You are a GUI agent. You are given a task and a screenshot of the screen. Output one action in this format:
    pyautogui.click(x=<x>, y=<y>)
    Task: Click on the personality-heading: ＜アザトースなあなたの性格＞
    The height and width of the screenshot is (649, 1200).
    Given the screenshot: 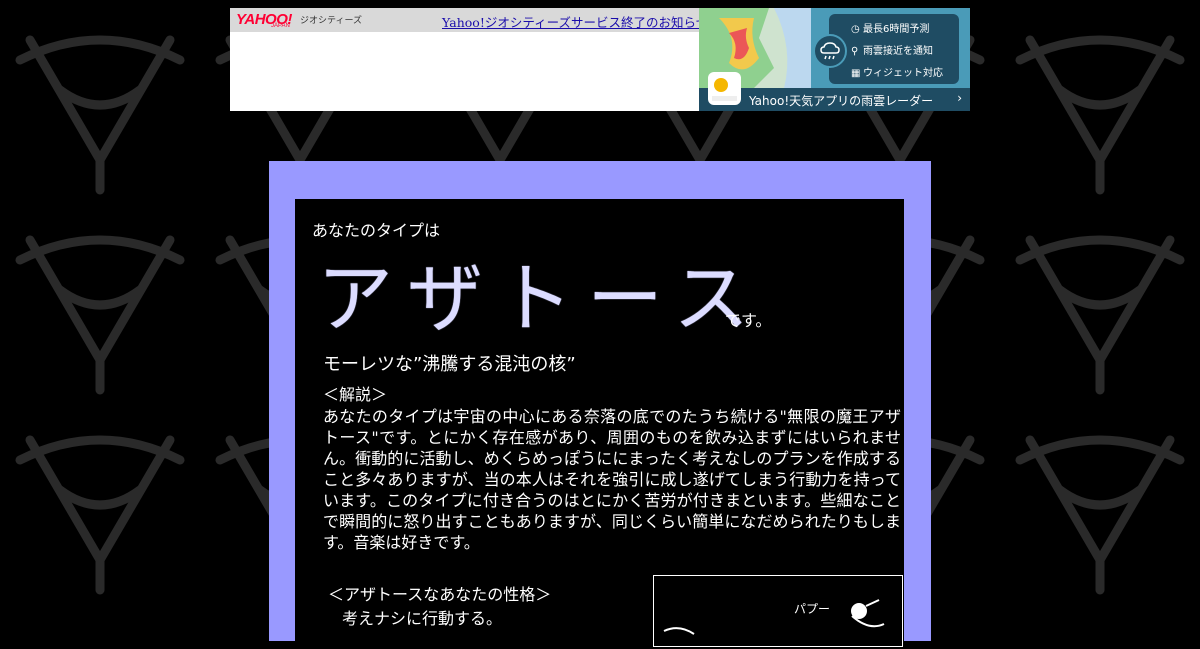 What is the action you would take?
    pyautogui.click(x=440, y=594)
    